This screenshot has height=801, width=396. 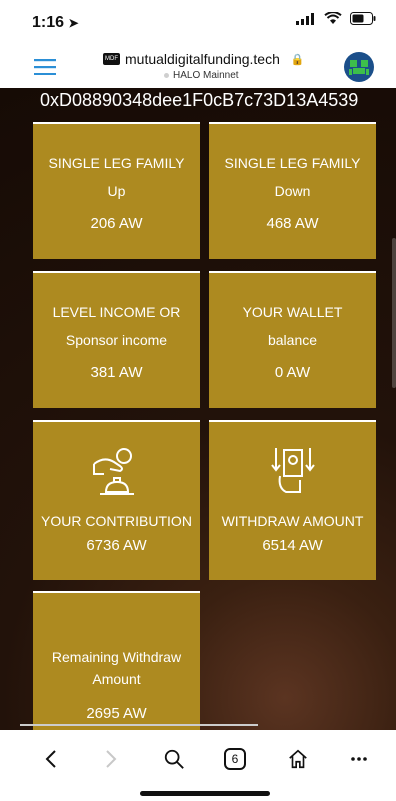 What do you see at coordinates (198, 765) in the screenshot?
I see `browser-bottombar: 6` at bounding box center [198, 765].